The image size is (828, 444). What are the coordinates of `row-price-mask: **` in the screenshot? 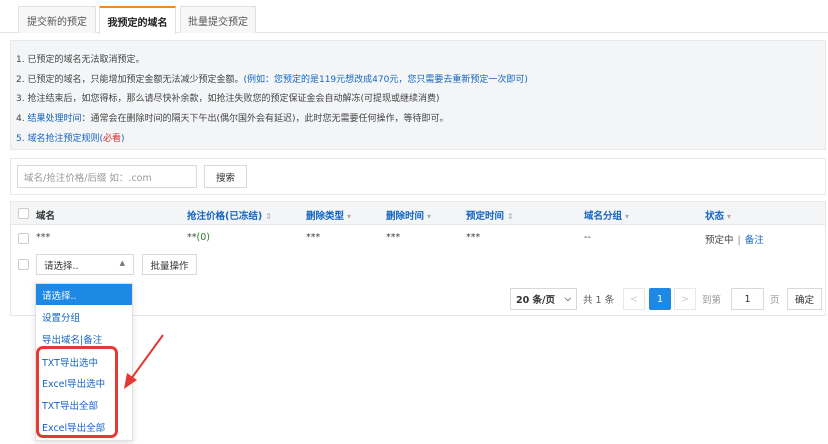 It's located at (192, 237).